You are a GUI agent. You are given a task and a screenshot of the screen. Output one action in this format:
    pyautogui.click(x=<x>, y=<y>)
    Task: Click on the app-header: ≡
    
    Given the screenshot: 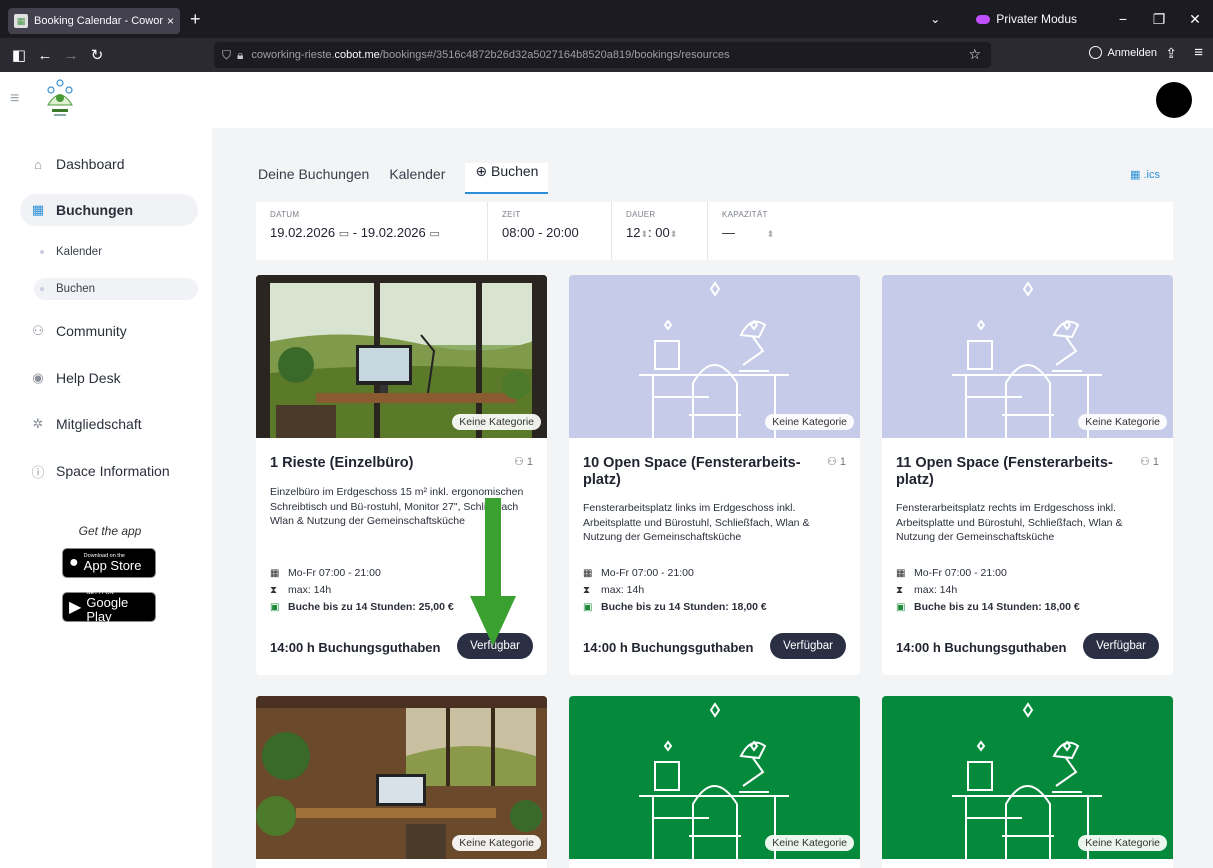 What is the action you would take?
    pyautogui.click(x=606, y=100)
    